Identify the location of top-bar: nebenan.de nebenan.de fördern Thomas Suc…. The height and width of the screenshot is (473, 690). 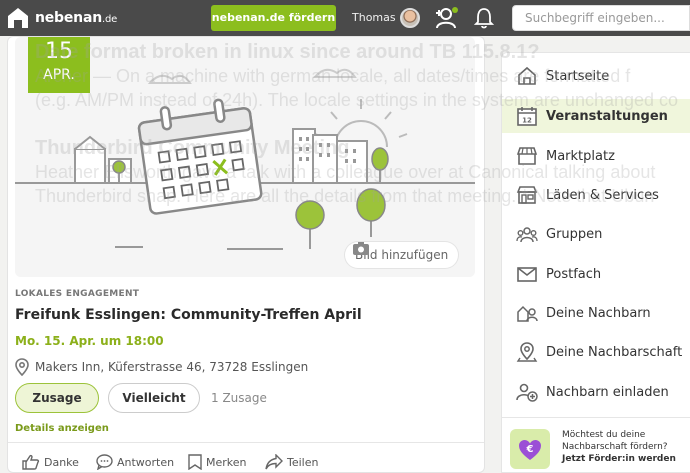
(345, 18).